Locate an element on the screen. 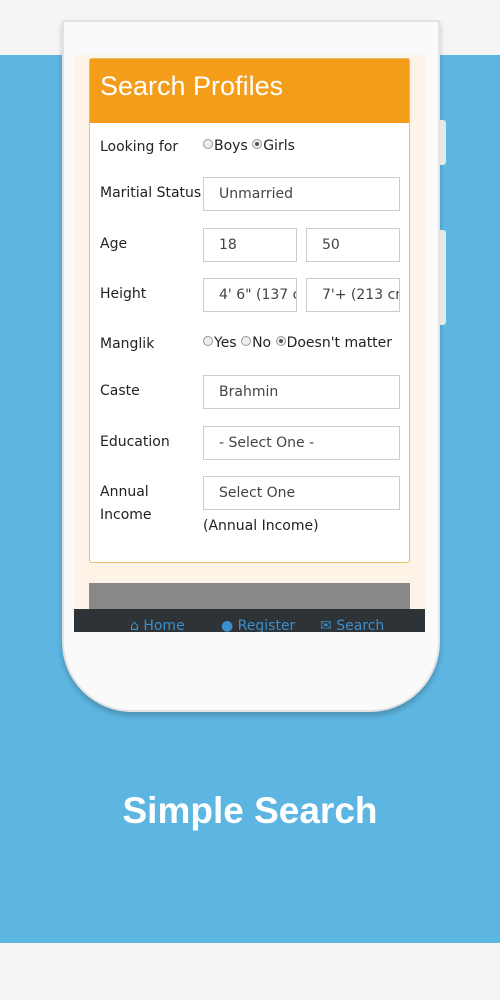 Image resolution: width=500 pixels, height=1000 pixels. home-icon: ⌂ is located at coordinates (134, 625).